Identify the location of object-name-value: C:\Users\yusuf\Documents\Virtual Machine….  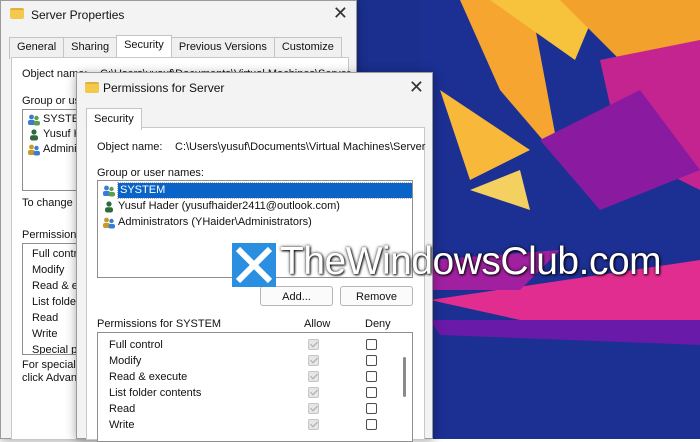
(300, 147).